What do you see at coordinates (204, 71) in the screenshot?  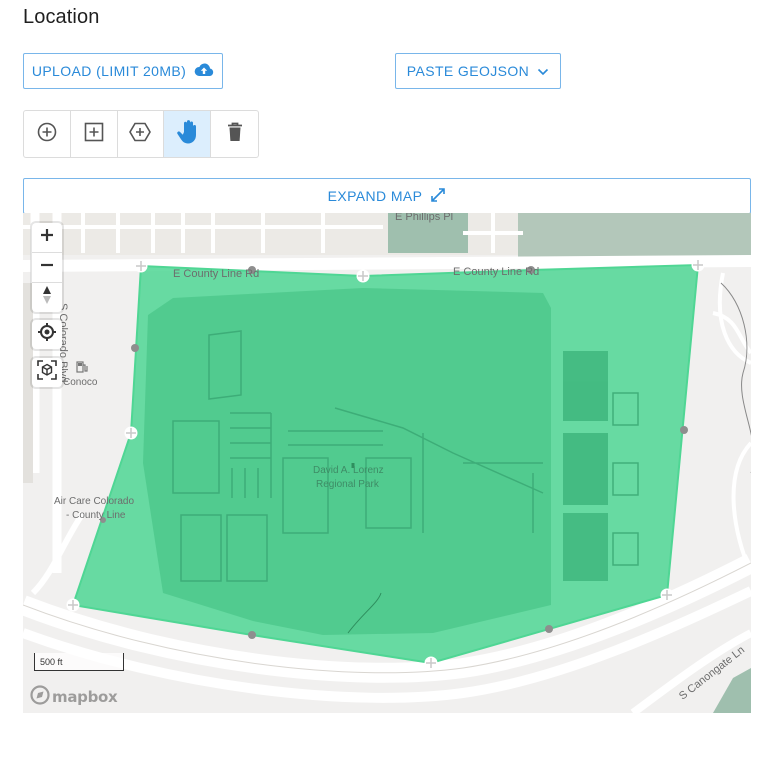 I see `cloud-upload-icon` at bounding box center [204, 71].